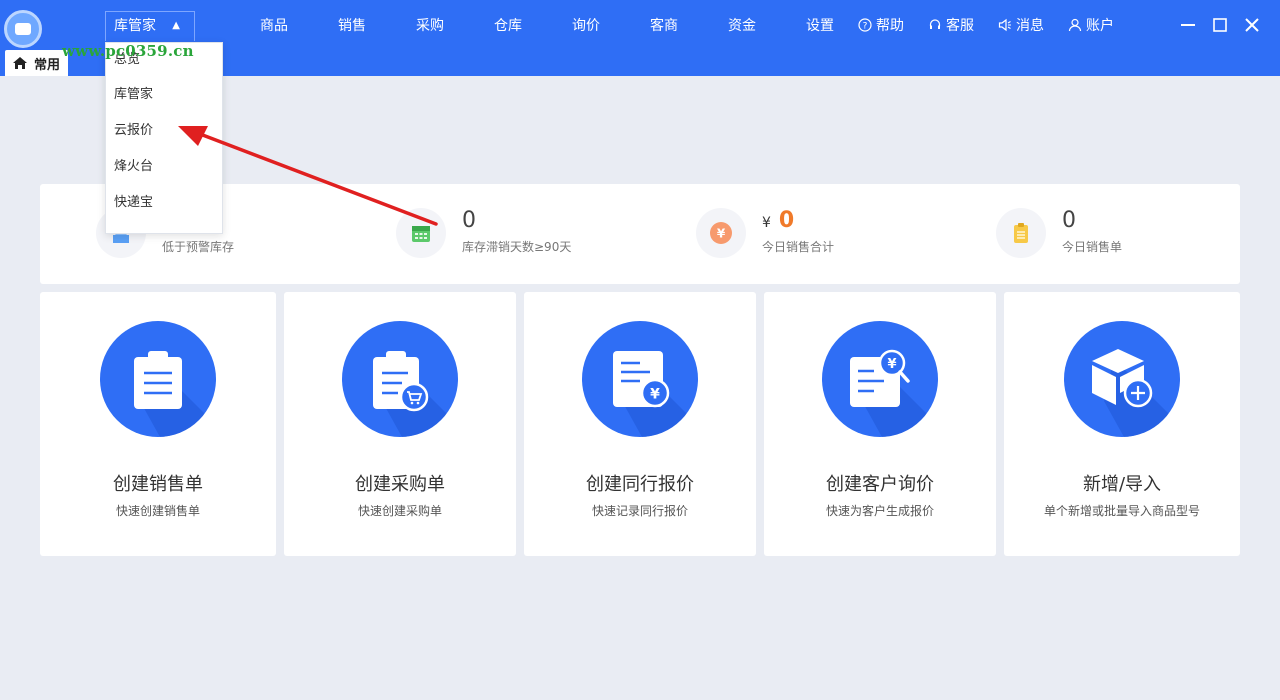 The image size is (1280, 700). Describe the element at coordinates (960, 26) in the screenshot. I see `support-label: 客服` at that location.